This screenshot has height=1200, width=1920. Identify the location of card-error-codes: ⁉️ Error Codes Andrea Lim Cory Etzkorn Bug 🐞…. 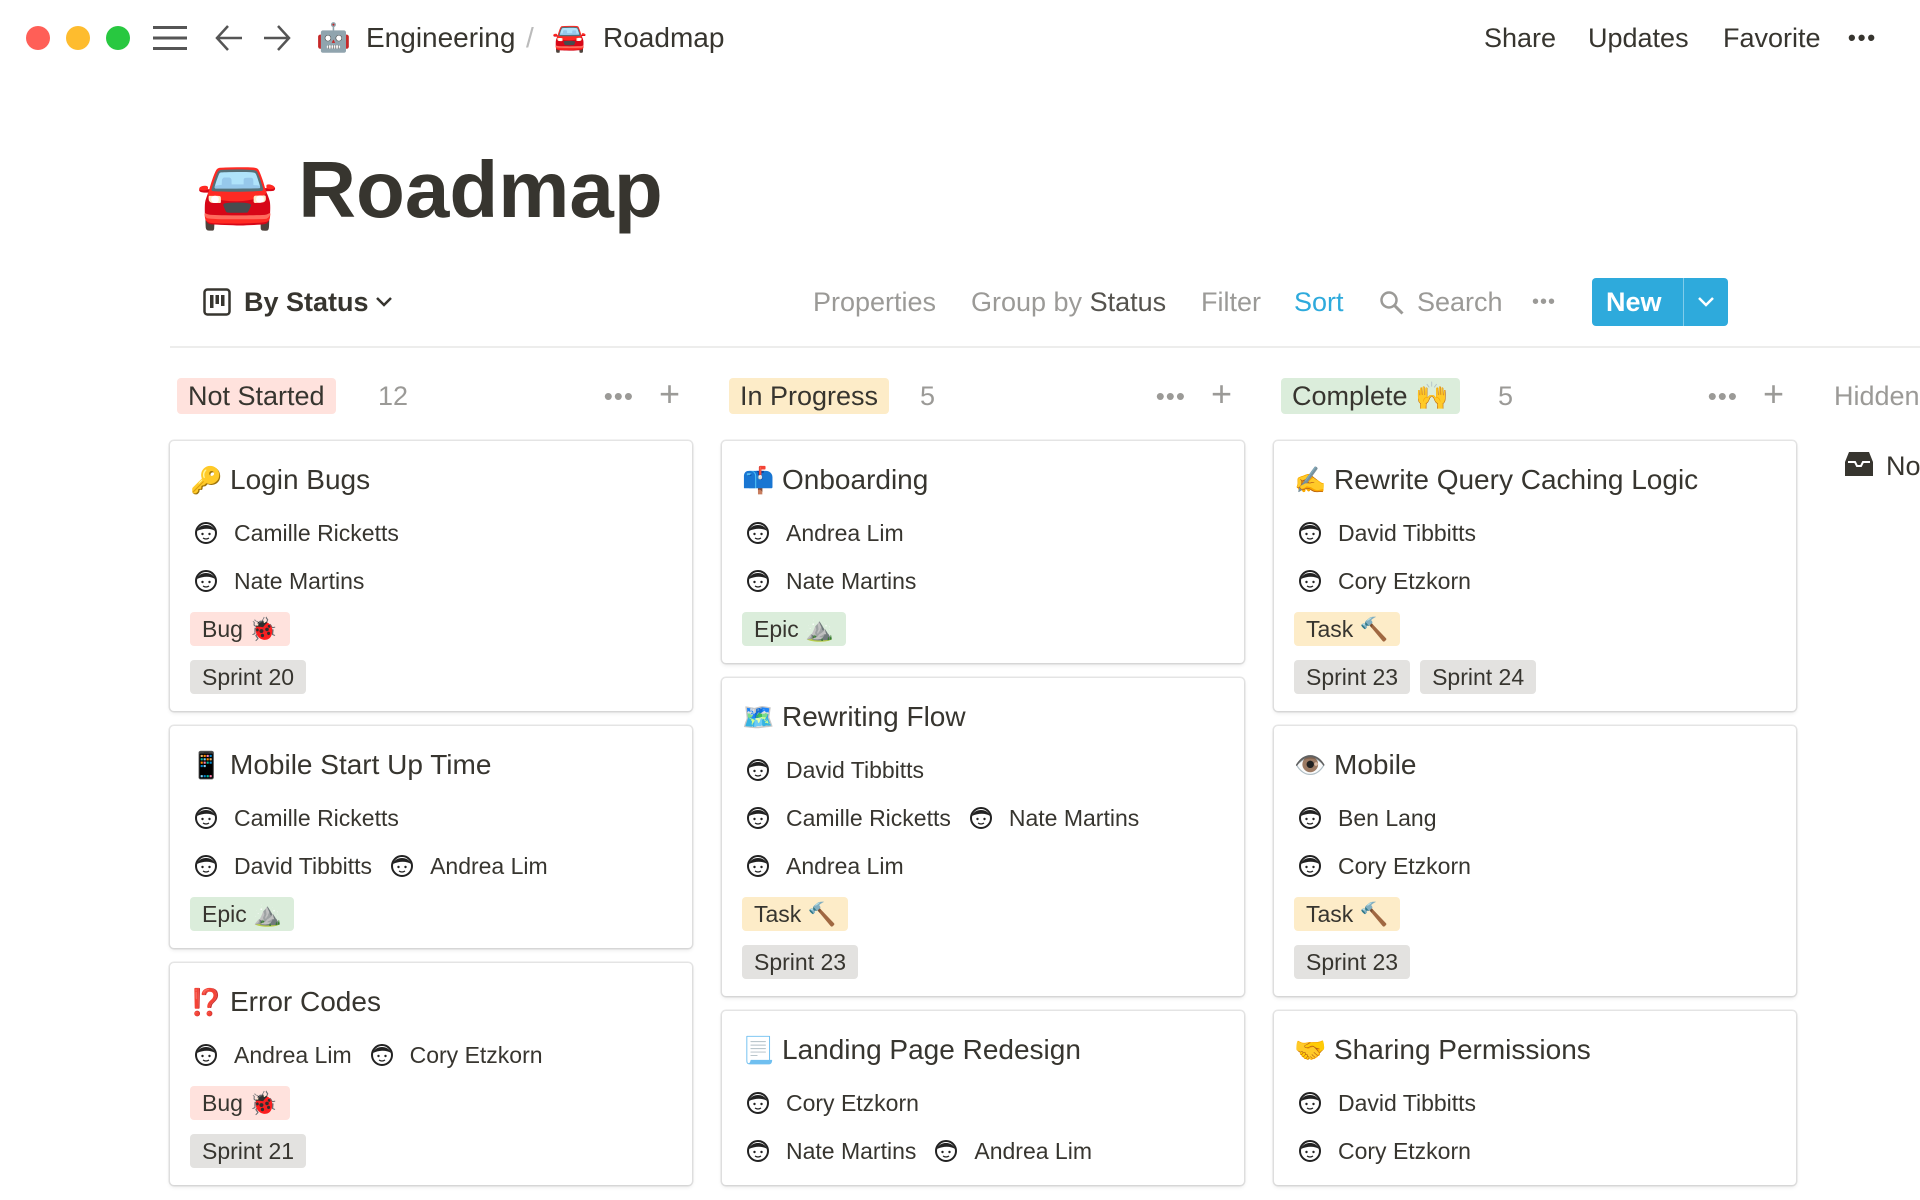
(431, 1074).